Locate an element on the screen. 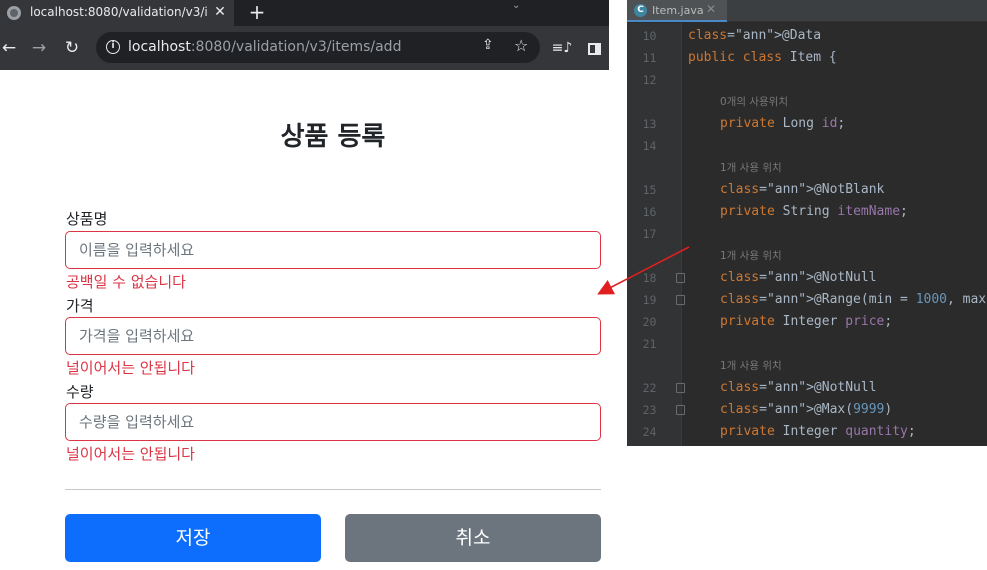  editor-tab-label: Item.java is located at coordinates (678, 10).